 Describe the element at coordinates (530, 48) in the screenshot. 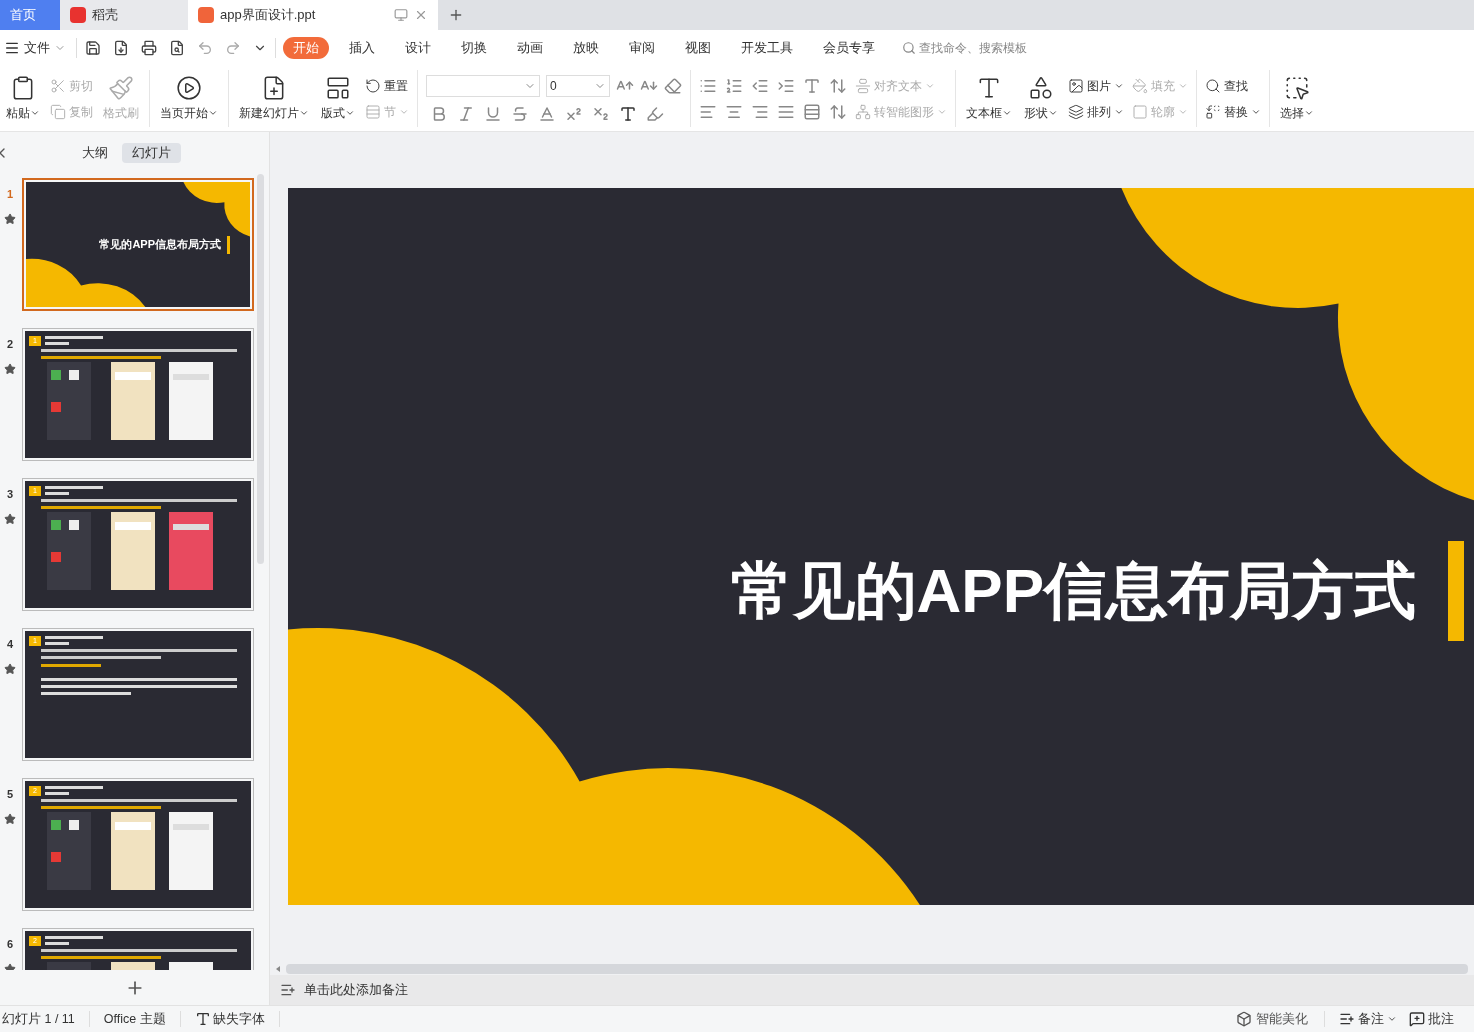

I see `ribbon-tab: 动画` at that location.